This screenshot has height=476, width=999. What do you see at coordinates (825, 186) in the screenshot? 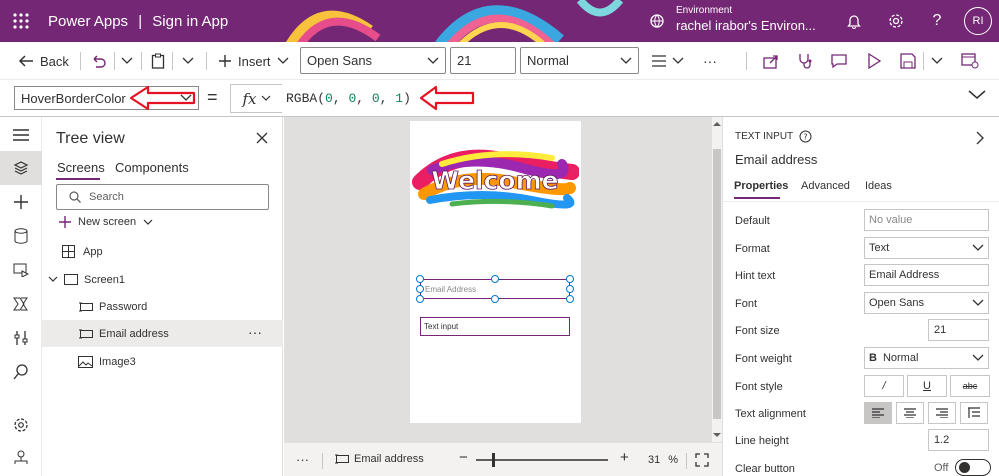
I see `tab-advanced: Advanced` at bounding box center [825, 186].